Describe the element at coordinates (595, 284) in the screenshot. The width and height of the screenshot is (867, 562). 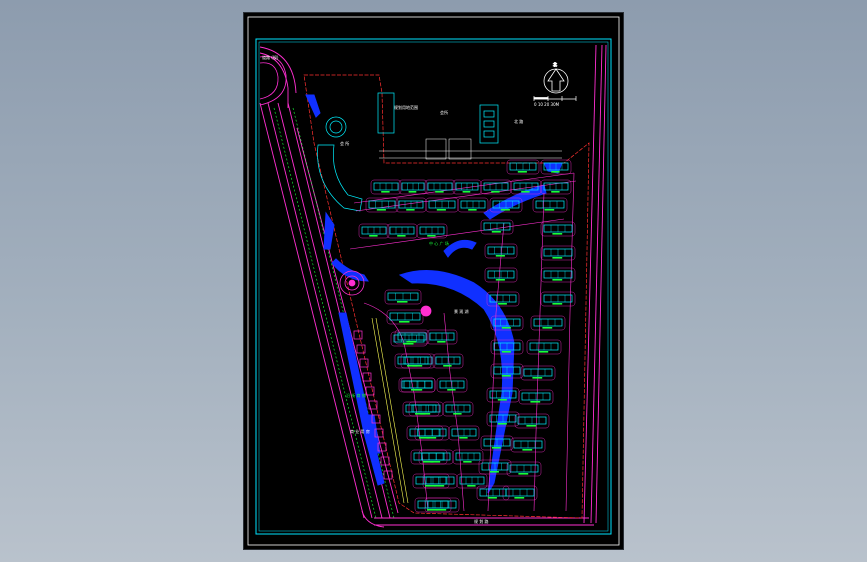
I see `east-roads` at that location.